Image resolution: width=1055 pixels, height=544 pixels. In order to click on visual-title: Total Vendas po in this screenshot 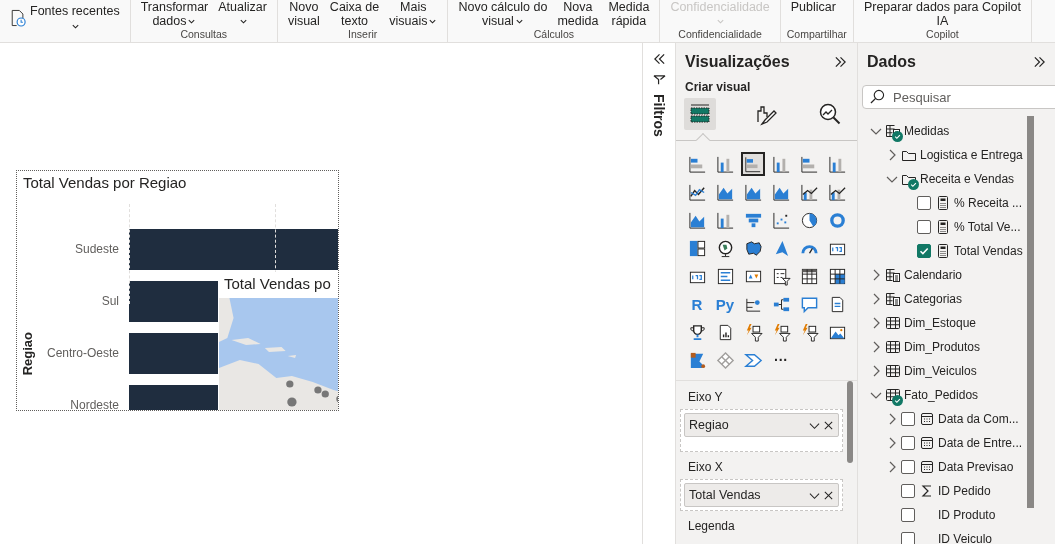, I will do `click(277, 284)`.